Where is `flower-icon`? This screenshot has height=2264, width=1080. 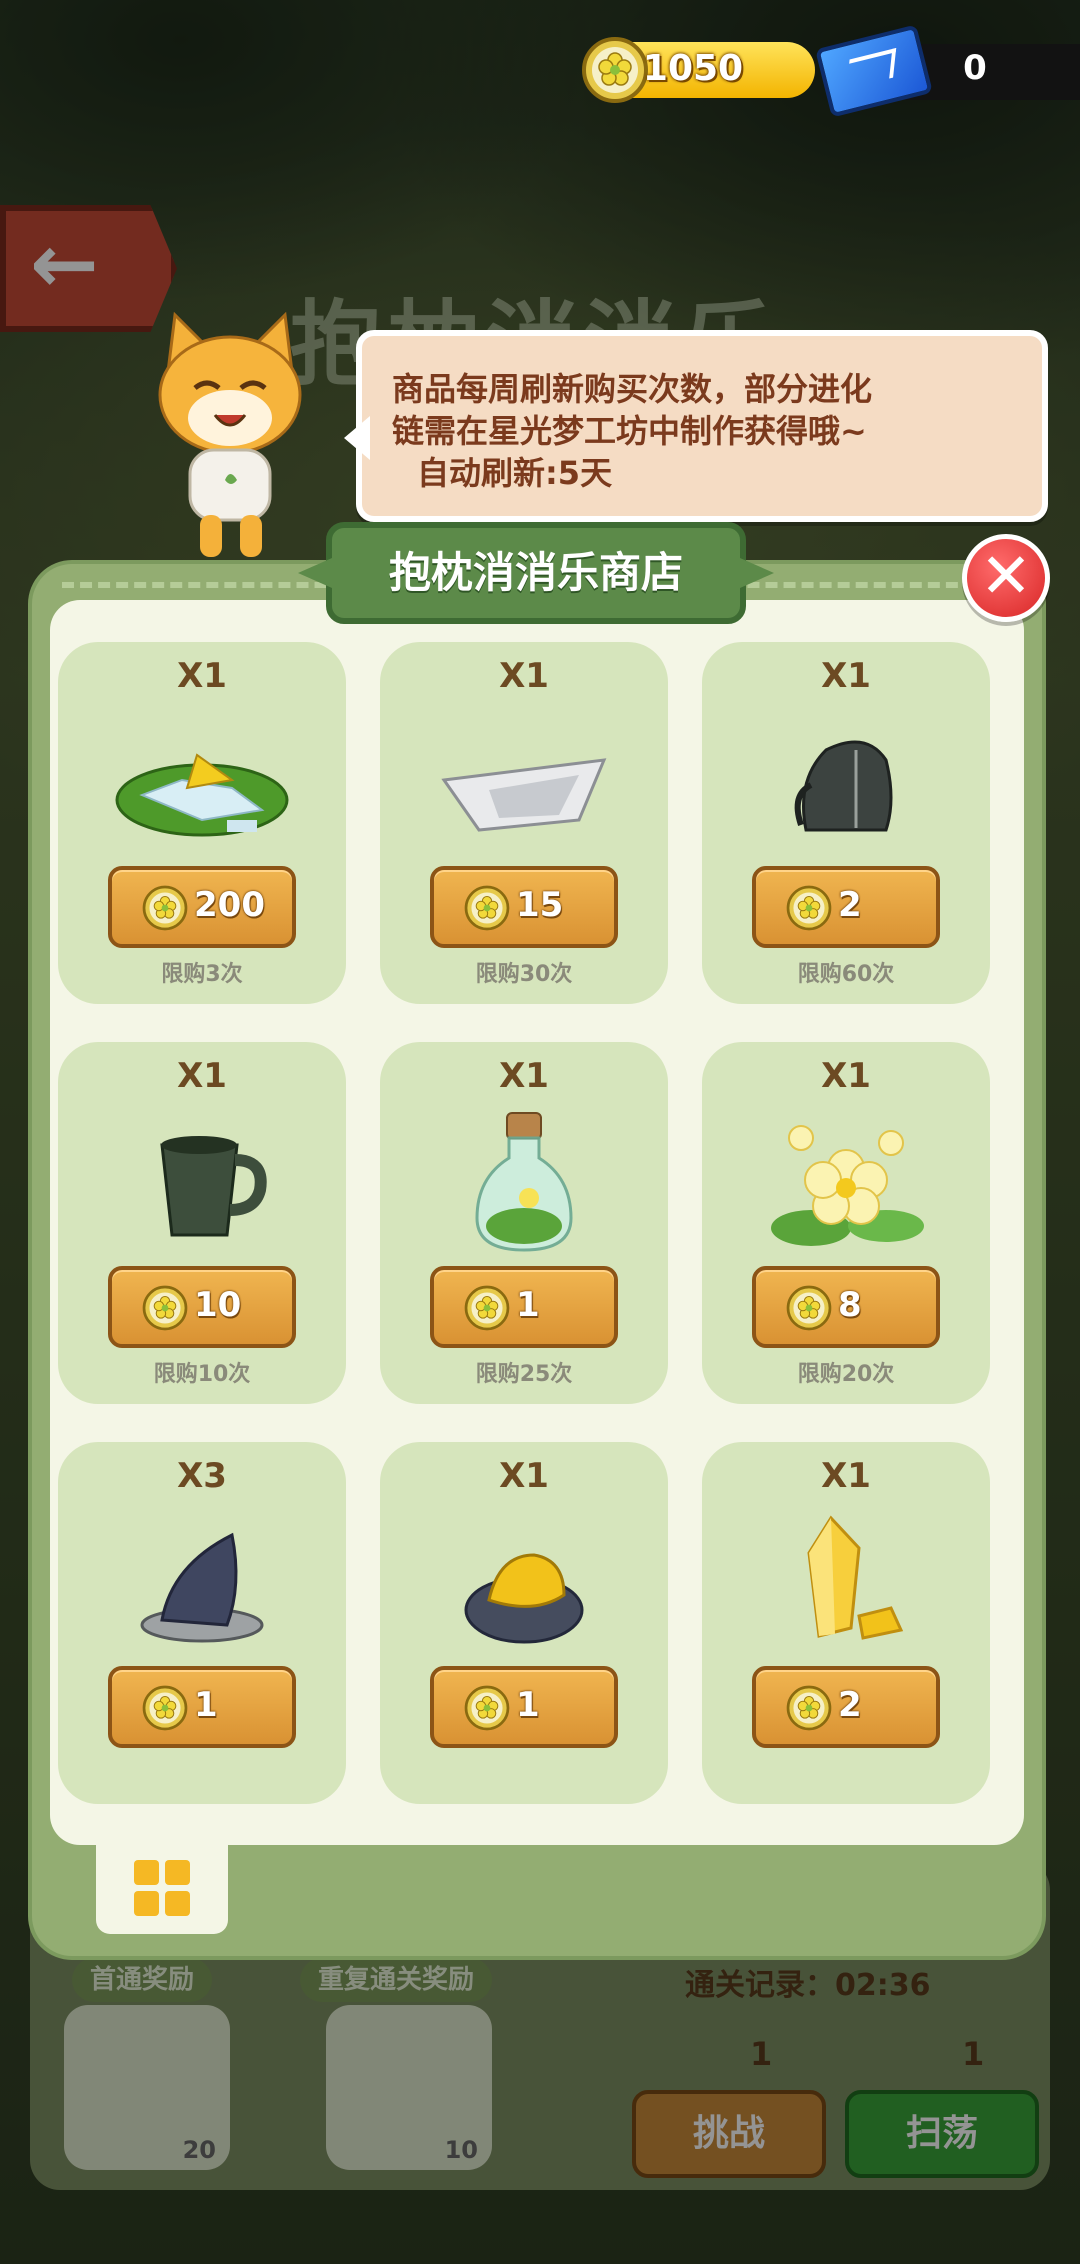 flower-icon is located at coordinates (847, 1185).